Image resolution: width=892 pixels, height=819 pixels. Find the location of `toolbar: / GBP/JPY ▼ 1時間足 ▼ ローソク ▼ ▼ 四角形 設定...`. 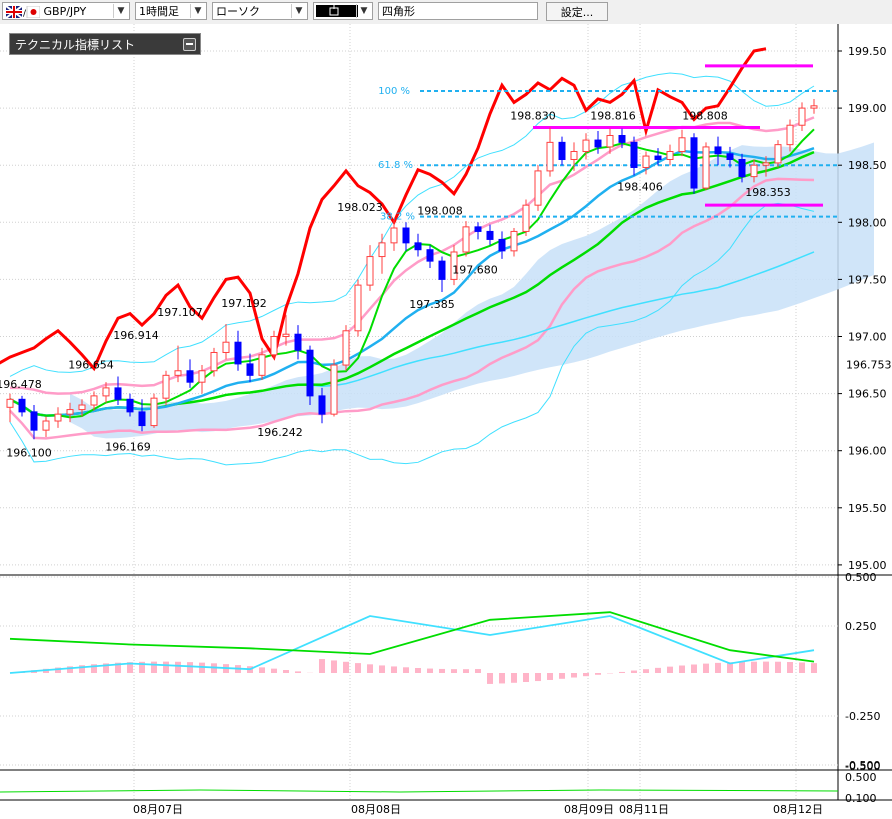

toolbar: / GBP/JPY ▼ 1時間足 ▼ ローソク ▼ ▼ 四角形 設定... is located at coordinates (446, 12).